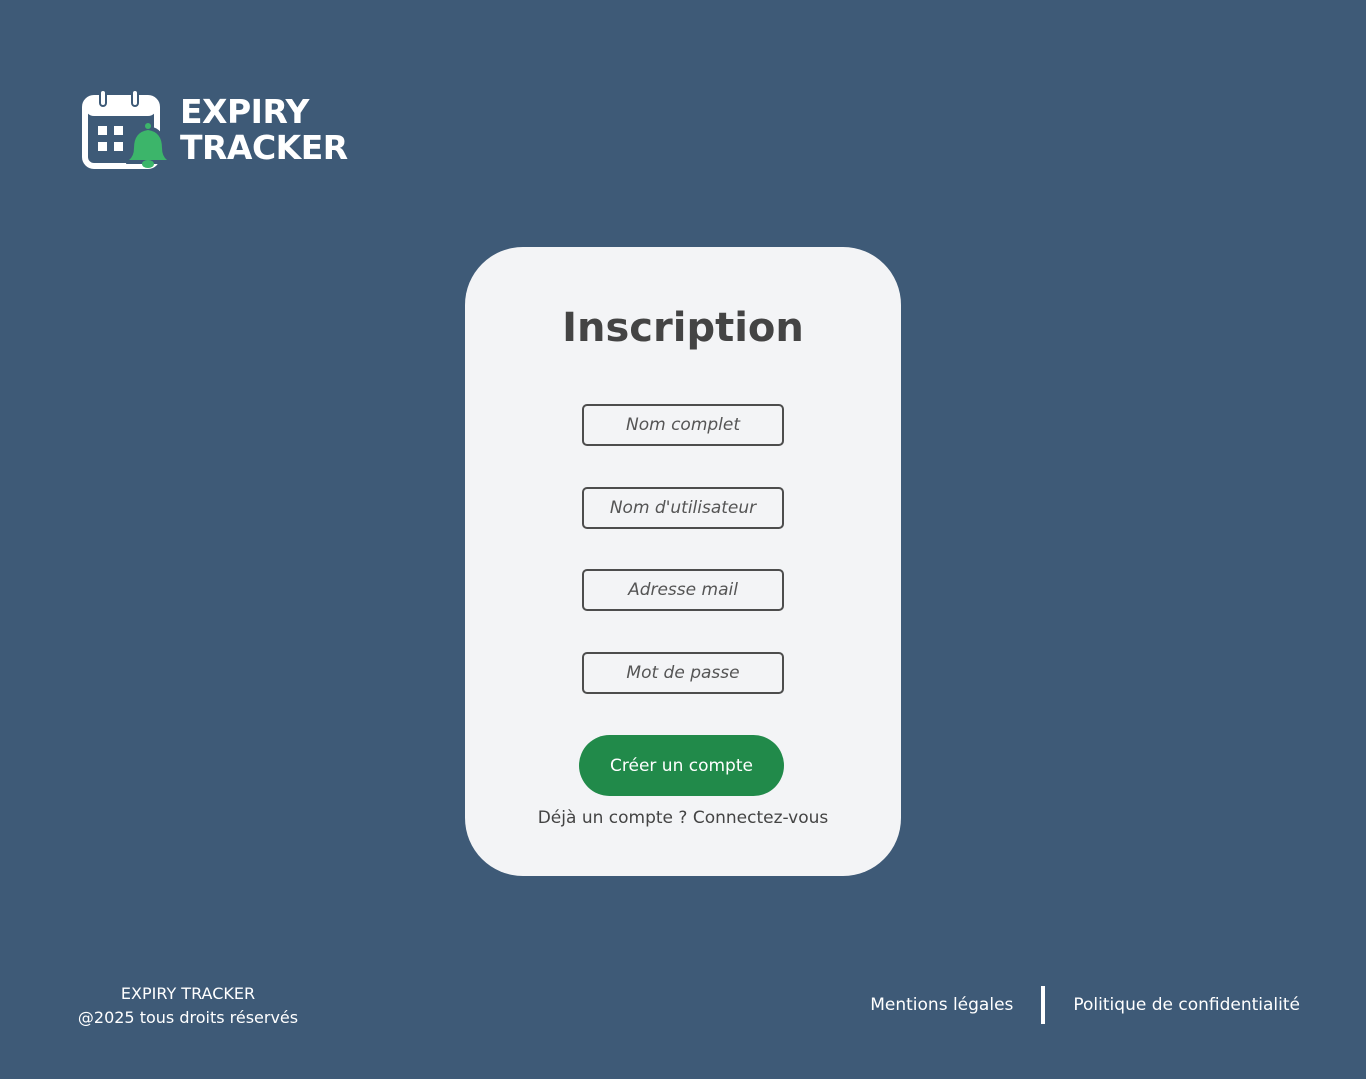 This screenshot has width=1366, height=1079. Describe the element at coordinates (188, 993) in the screenshot. I see `footer-brand: EXPIRY TRACKER` at that location.